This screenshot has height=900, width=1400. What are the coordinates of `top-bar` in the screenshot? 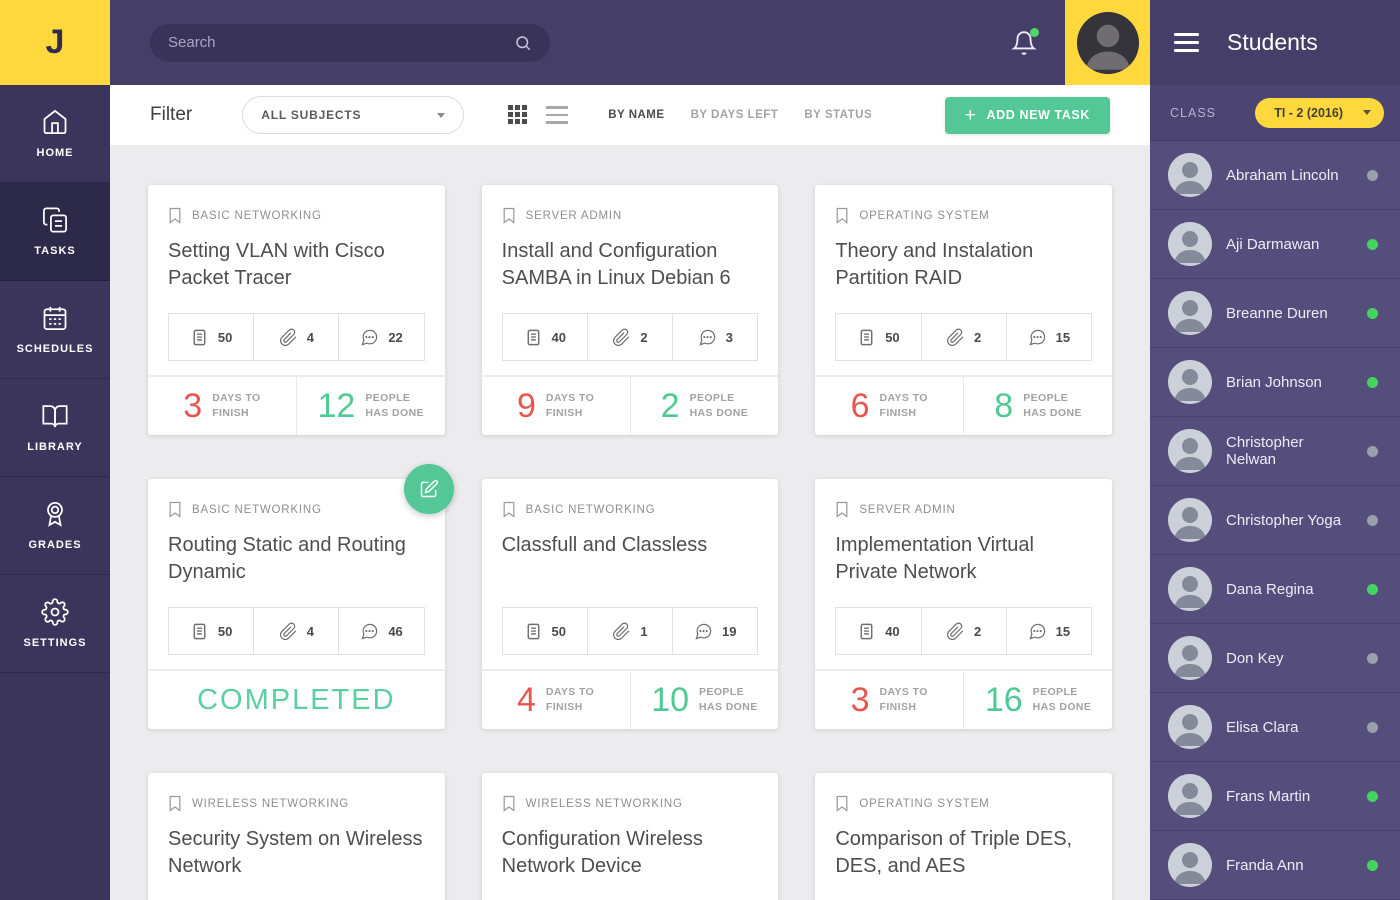 It's located at (630, 42).